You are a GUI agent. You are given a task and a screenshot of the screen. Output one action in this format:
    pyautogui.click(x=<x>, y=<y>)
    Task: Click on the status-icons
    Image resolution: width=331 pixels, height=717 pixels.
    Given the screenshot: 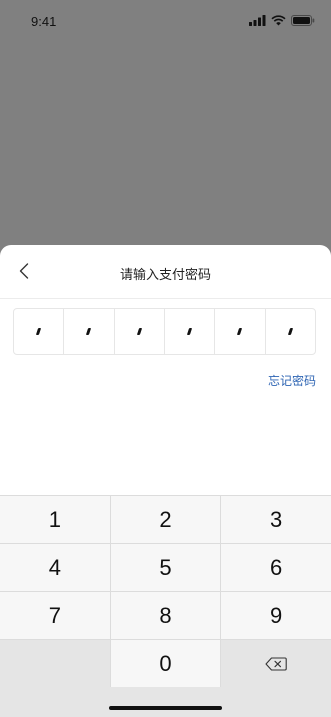 What is the action you would take?
    pyautogui.click(x=282, y=20)
    